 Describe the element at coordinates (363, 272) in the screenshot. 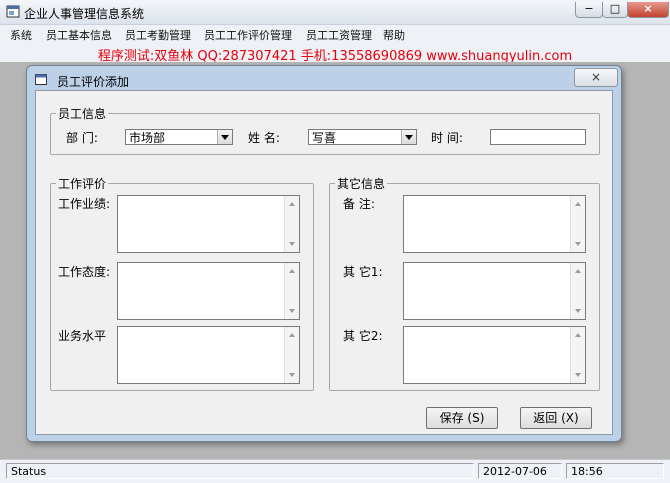

I see `other1-label: 其 它1:` at that location.